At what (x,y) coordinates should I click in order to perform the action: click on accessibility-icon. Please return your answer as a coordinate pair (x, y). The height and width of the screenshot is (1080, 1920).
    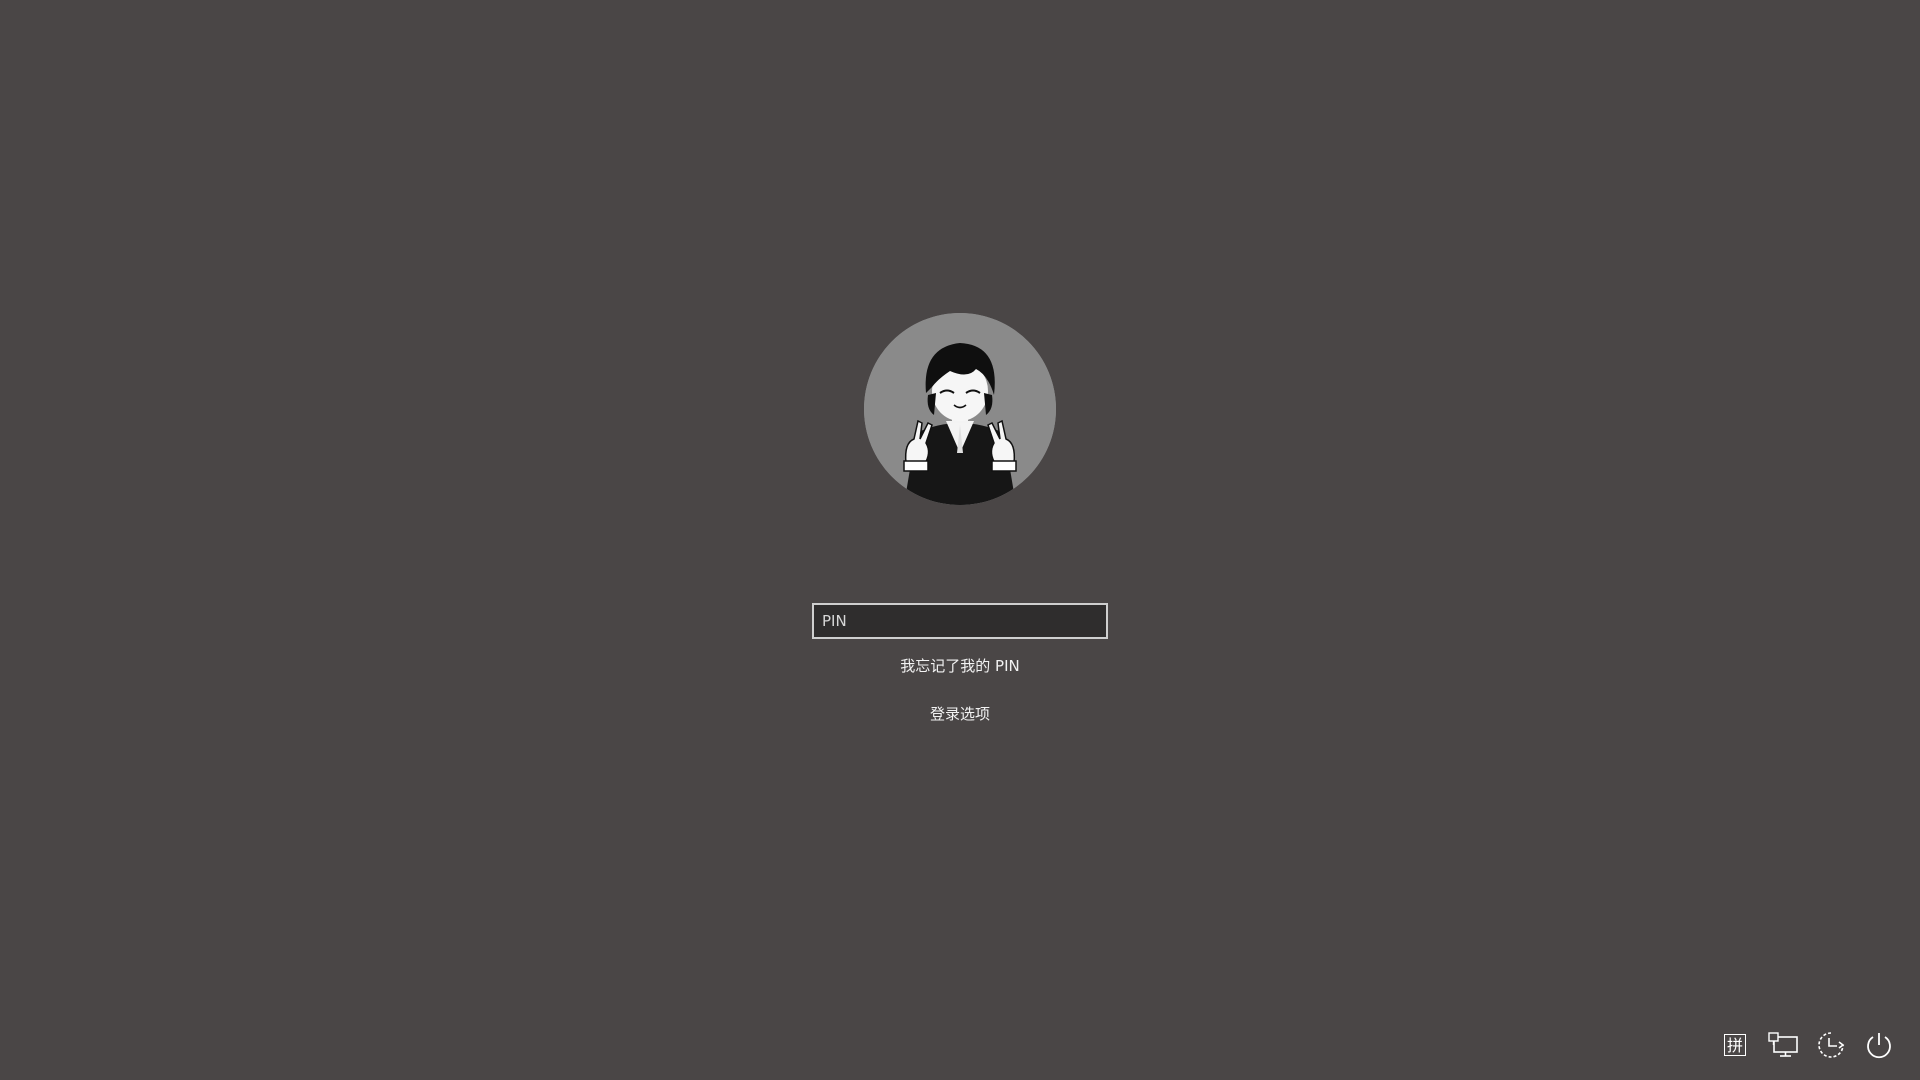
    Looking at the image, I should click on (1831, 1045).